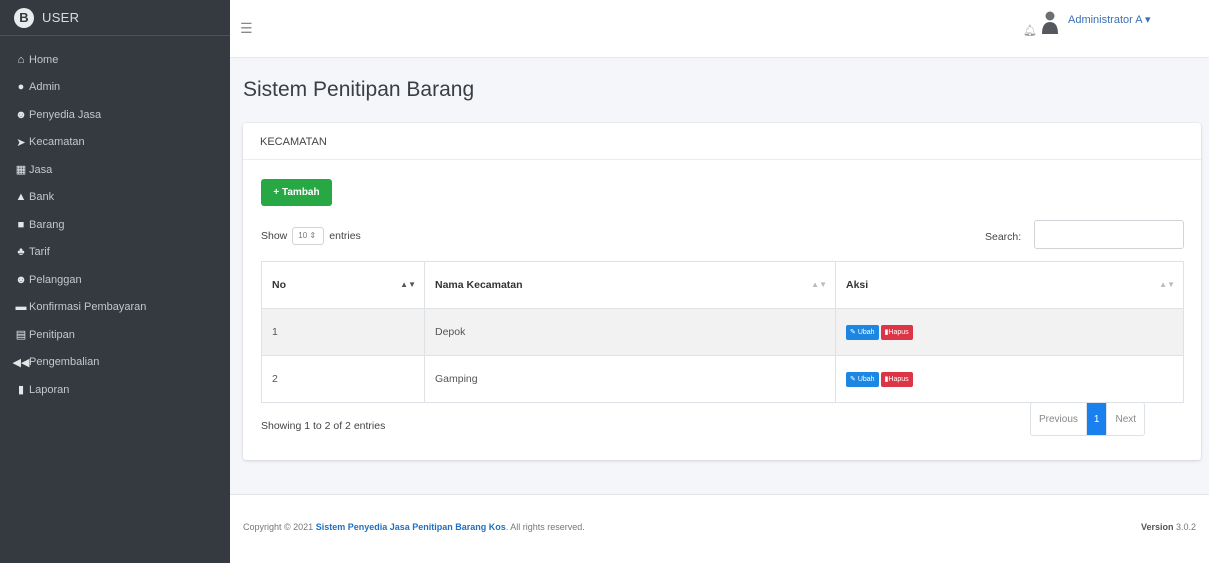 This screenshot has width=1209, height=563. What do you see at coordinates (1003, 237) in the screenshot?
I see `search-label: Search:` at bounding box center [1003, 237].